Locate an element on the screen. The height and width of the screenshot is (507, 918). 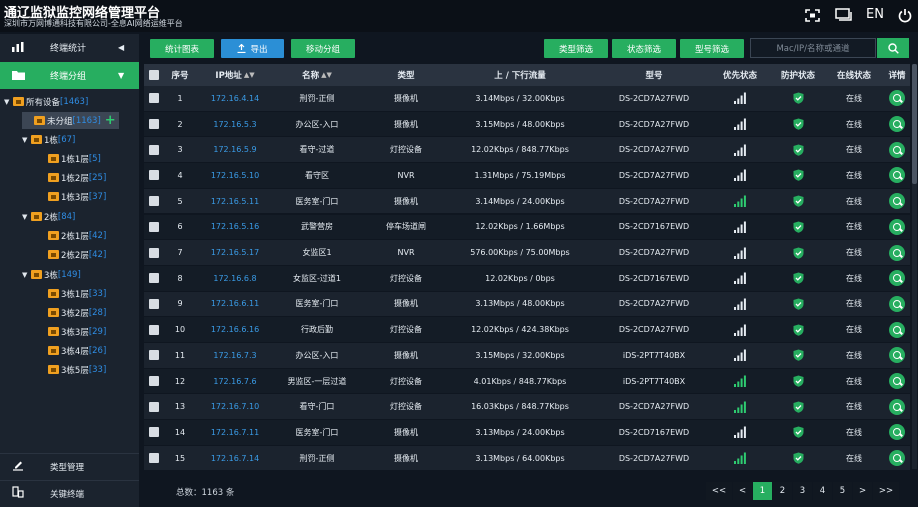
status-filter-button: 状态筛选 is located at coordinates (644, 48).